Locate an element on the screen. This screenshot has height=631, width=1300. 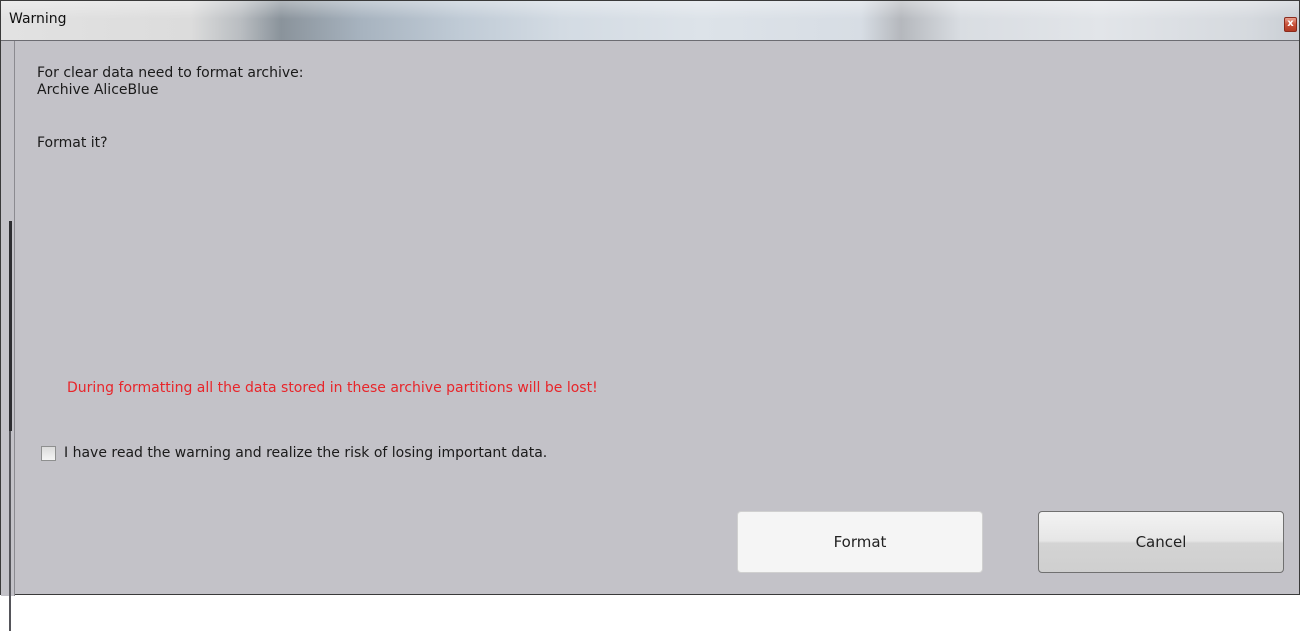
close-icon: x is located at coordinates (1290, 24).